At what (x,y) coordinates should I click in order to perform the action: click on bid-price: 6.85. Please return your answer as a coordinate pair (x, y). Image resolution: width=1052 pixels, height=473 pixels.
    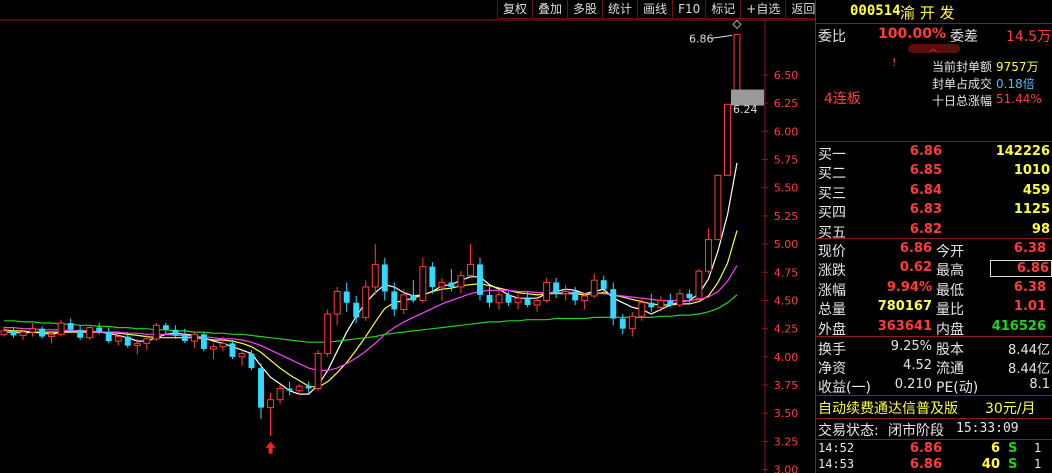
    Looking at the image, I should click on (925, 171).